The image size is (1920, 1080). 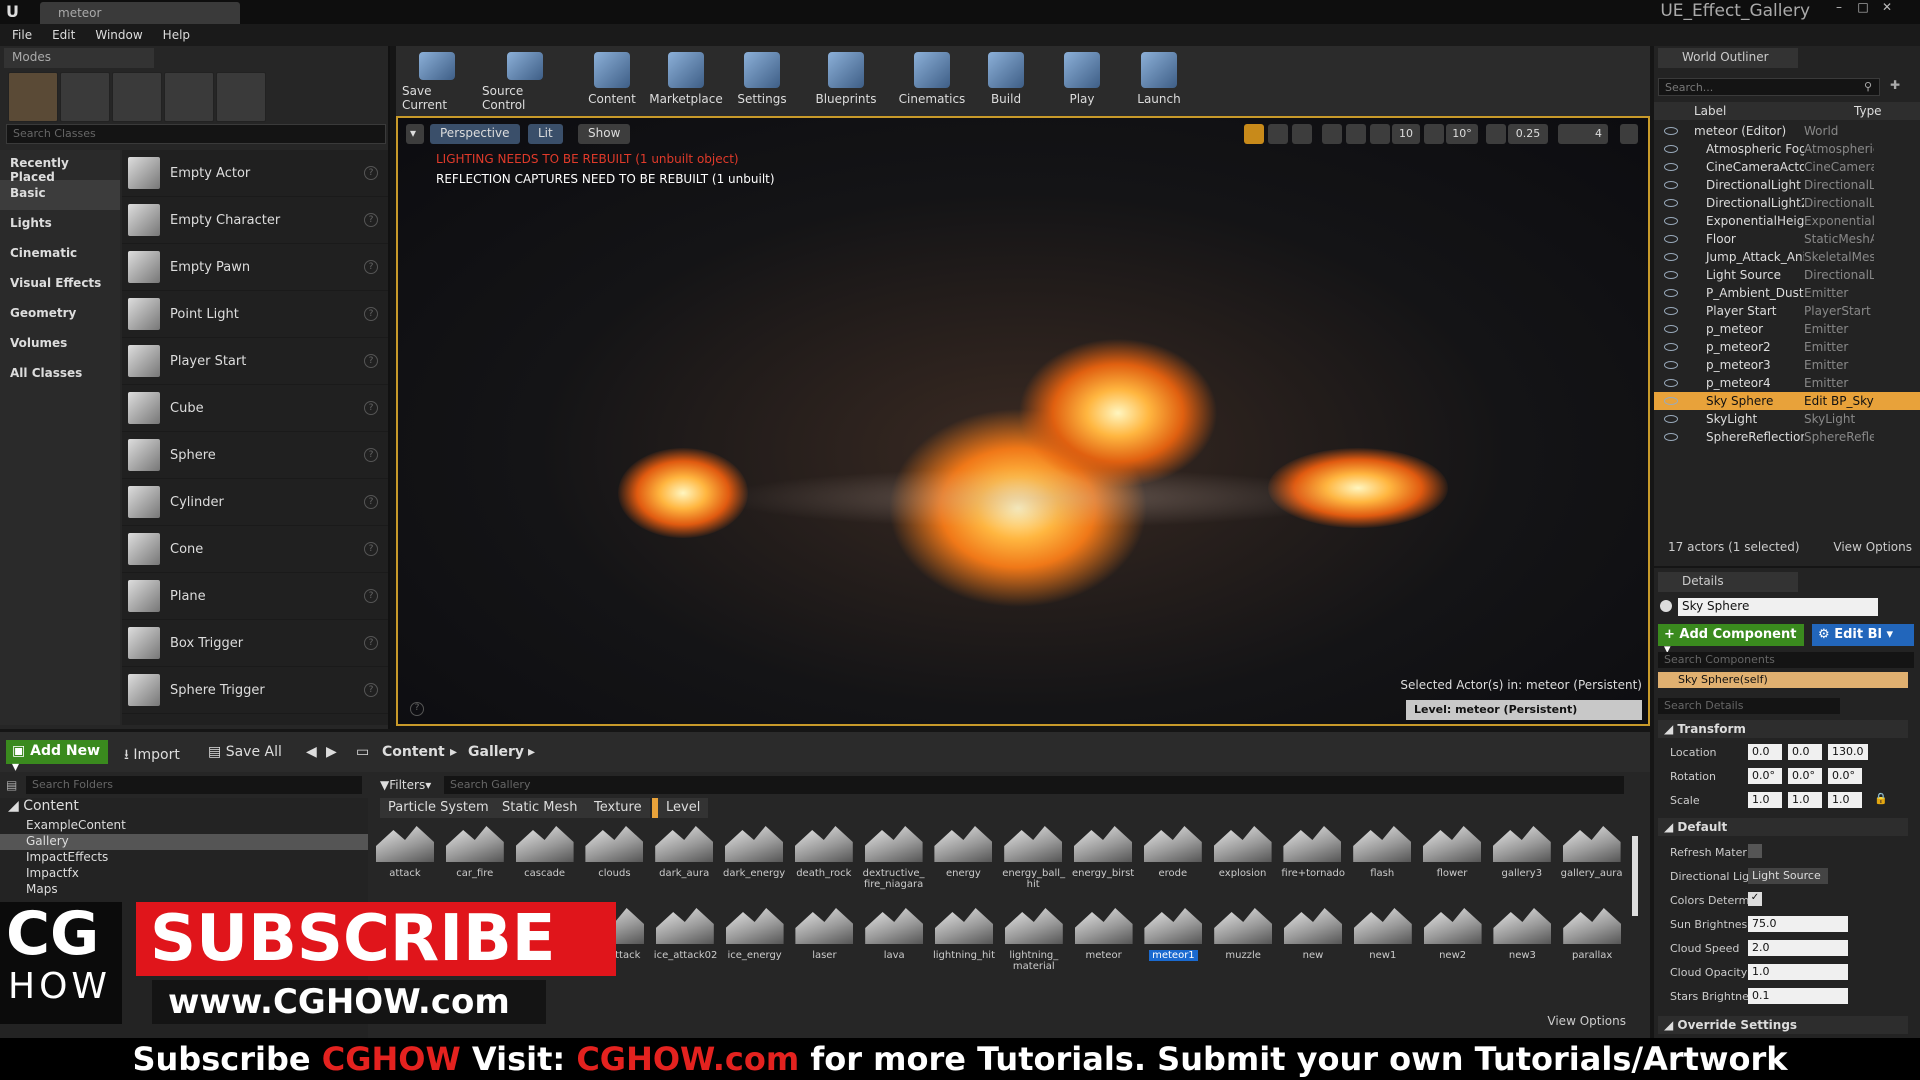 What do you see at coordinates (415, 134) in the screenshot?
I see `viewport-options-button: ▾` at bounding box center [415, 134].